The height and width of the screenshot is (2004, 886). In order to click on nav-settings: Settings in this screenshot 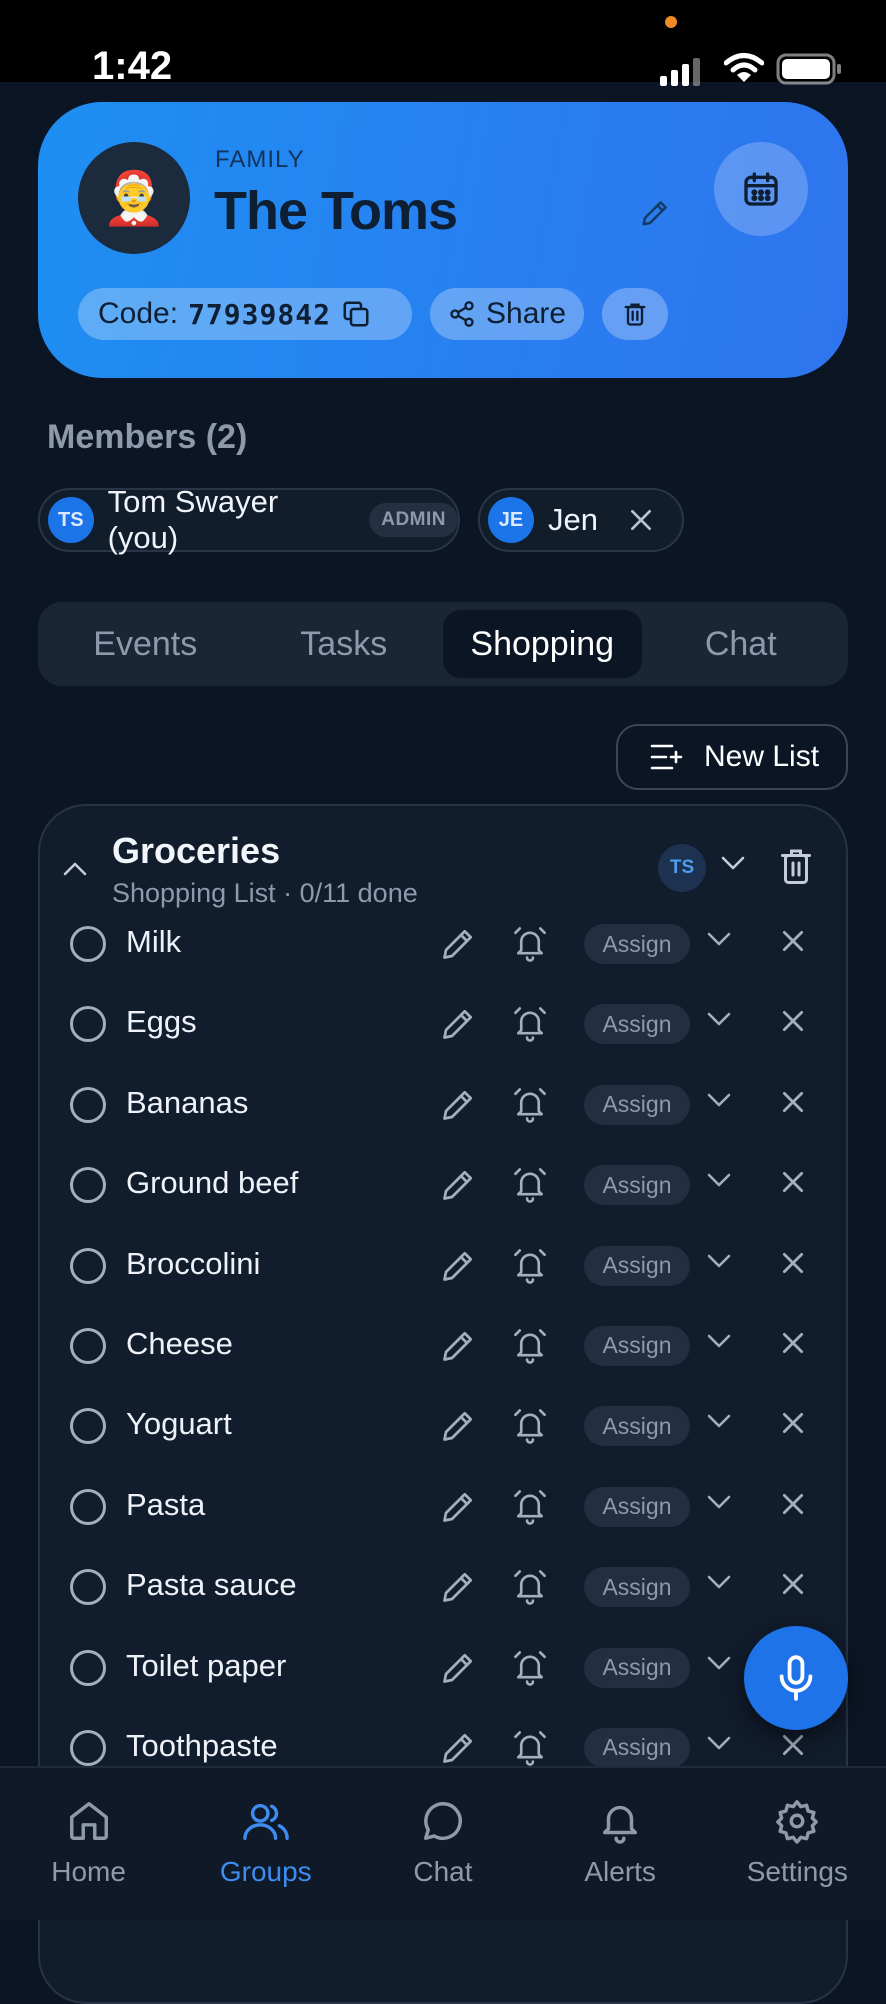, I will do `click(797, 1844)`.